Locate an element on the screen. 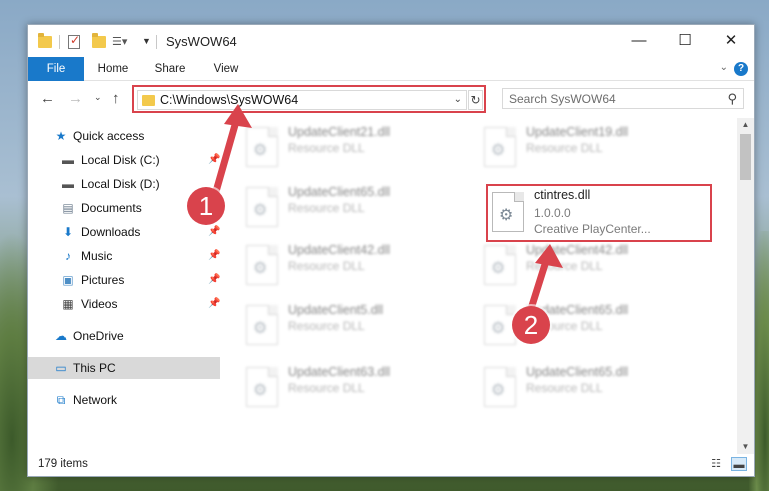 Image resolution: width=769 pixels, height=491 pixels. documents-icon: ▤ is located at coordinates (68, 208).